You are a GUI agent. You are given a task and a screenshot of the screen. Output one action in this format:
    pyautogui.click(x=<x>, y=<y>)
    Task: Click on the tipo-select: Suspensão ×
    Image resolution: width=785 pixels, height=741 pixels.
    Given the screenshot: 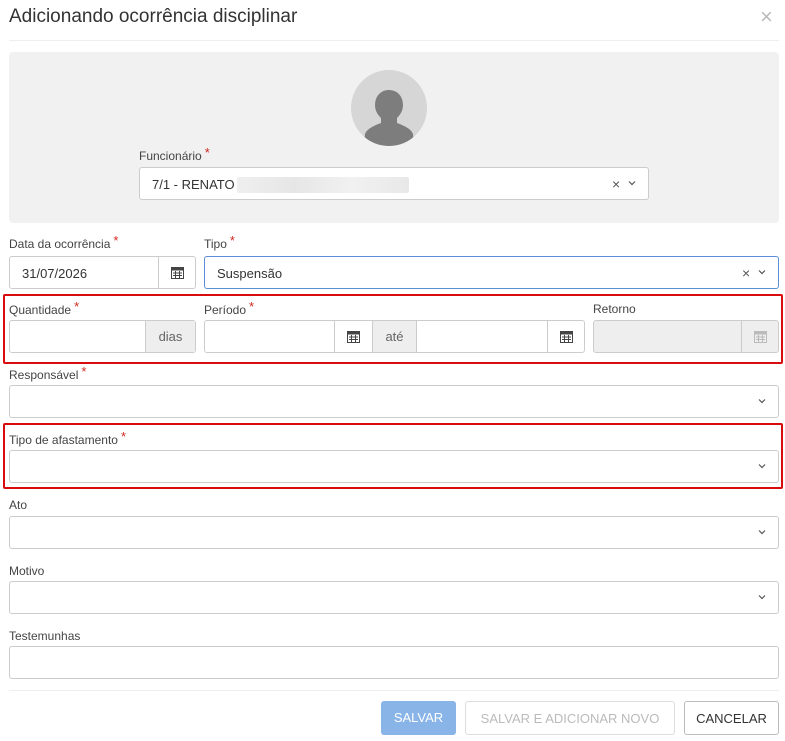 What is the action you would take?
    pyautogui.click(x=491, y=272)
    